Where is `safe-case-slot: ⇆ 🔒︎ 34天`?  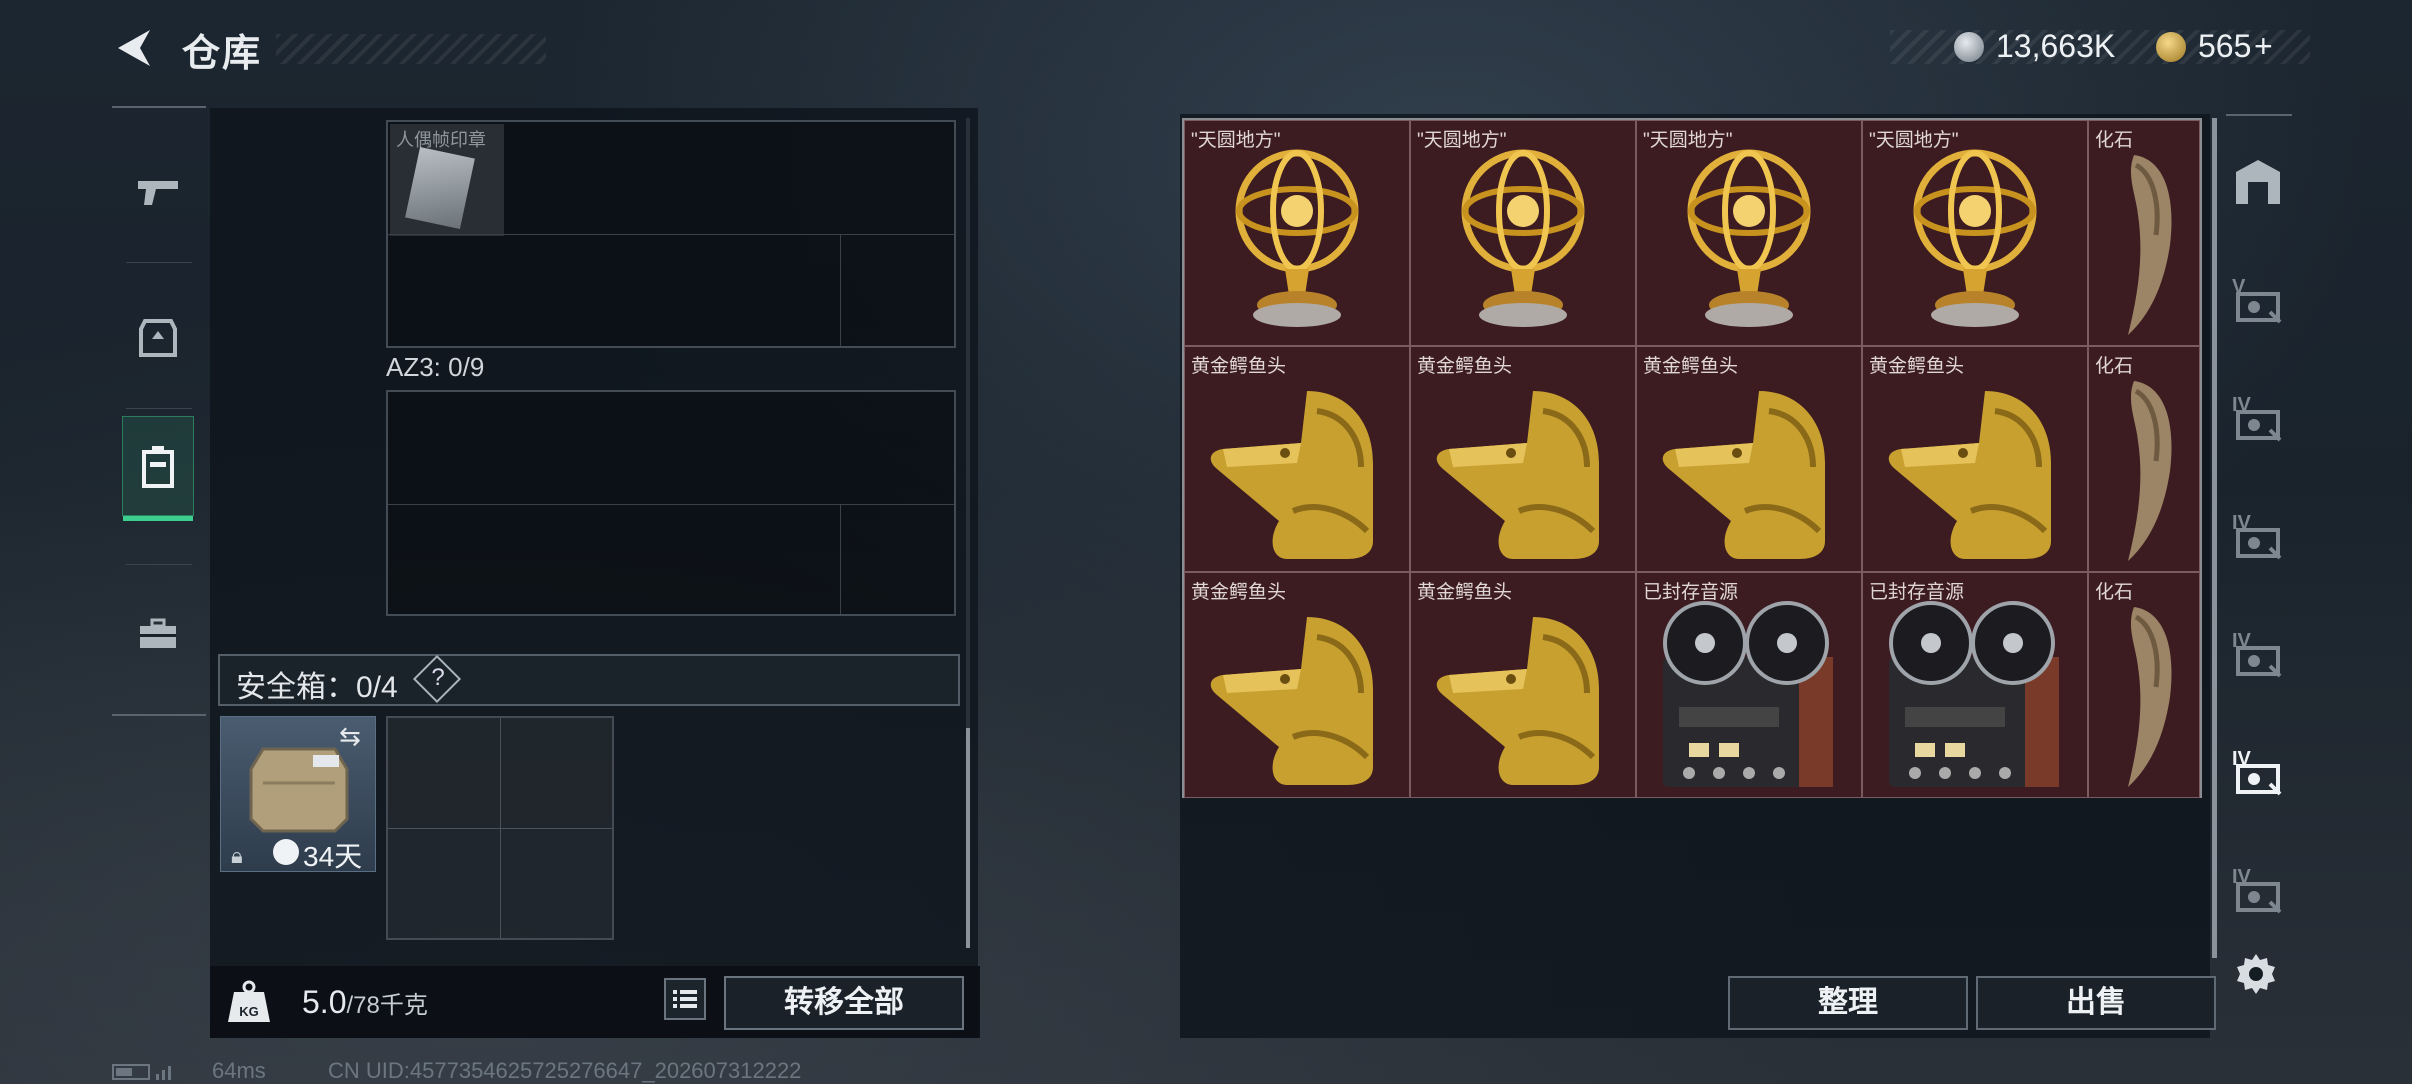 safe-case-slot: ⇆ 🔒︎ 34天 is located at coordinates (298, 794).